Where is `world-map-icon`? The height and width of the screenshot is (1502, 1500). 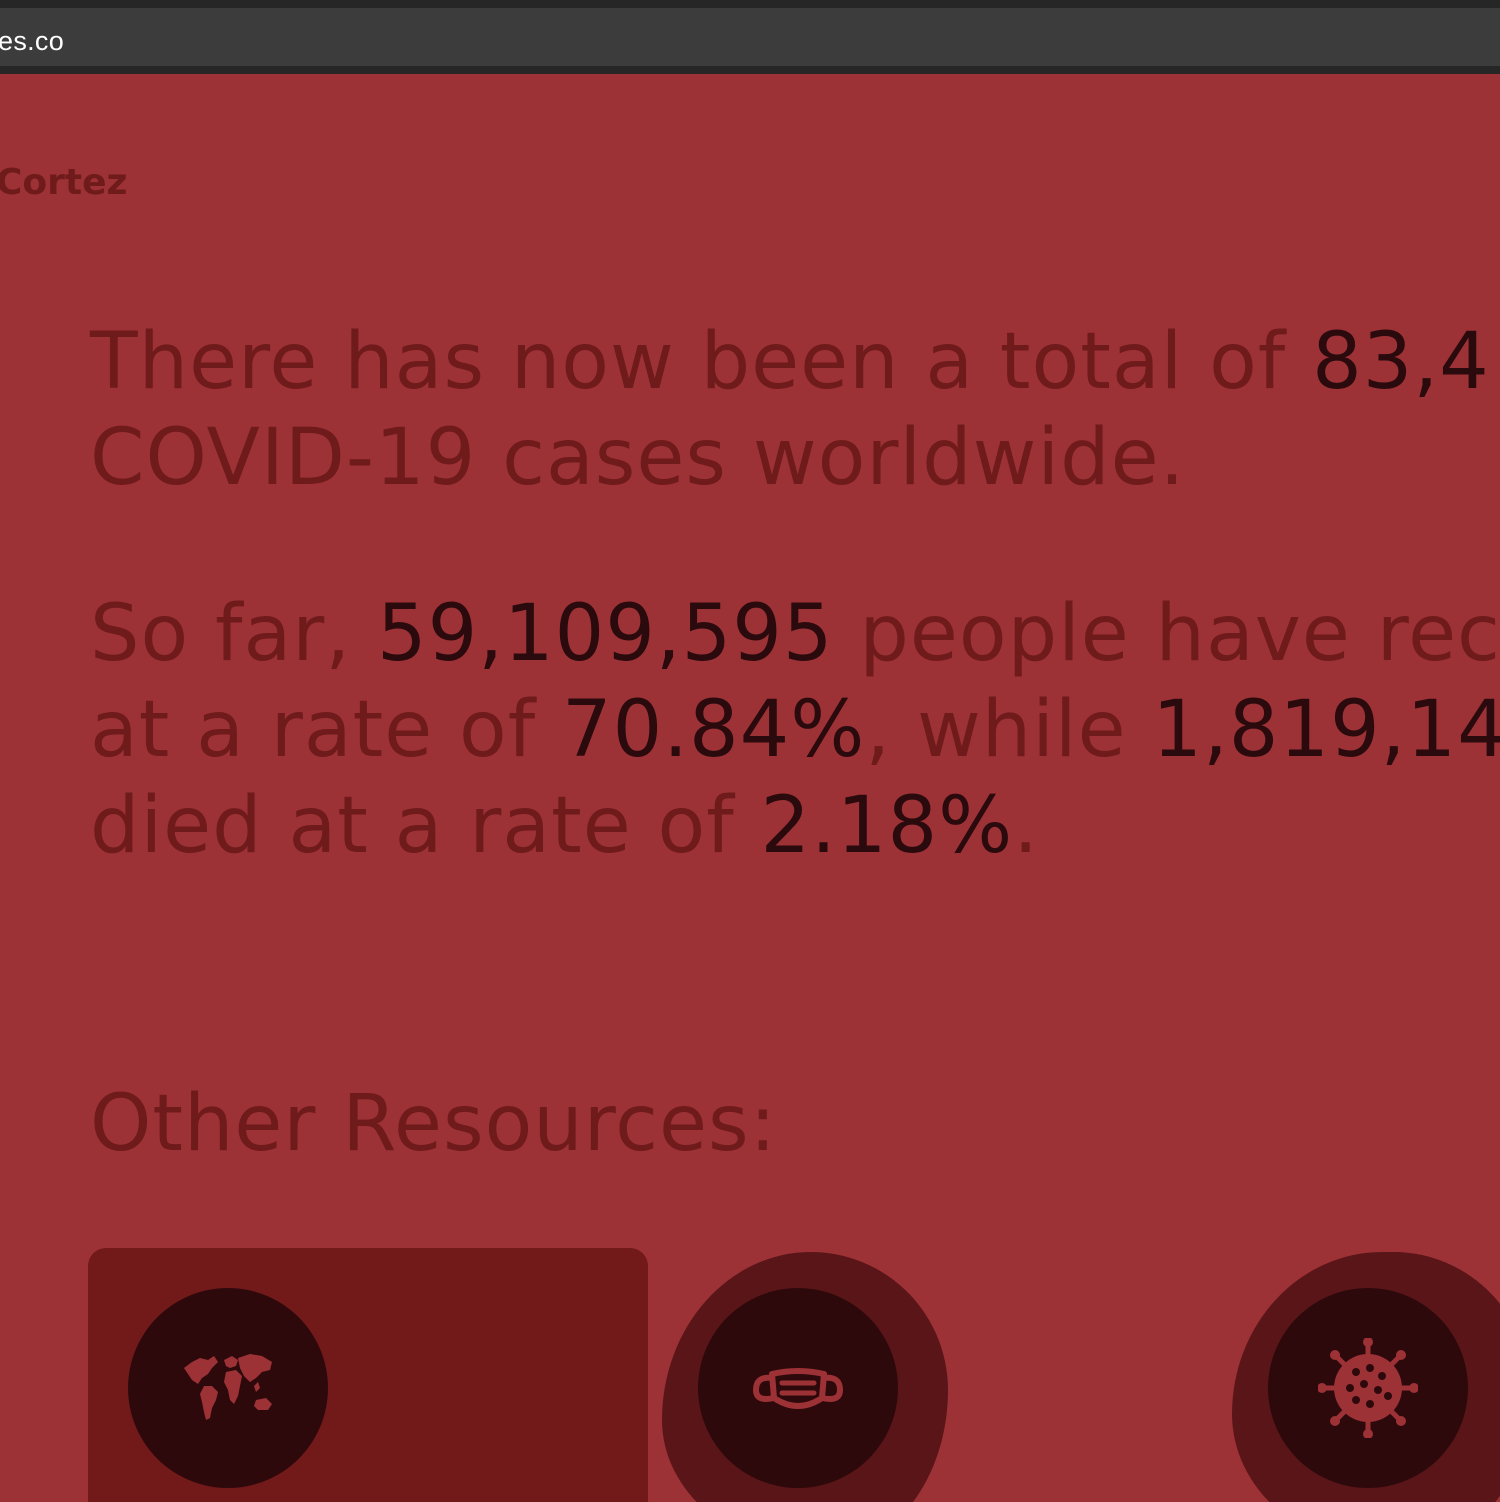
world-map-icon is located at coordinates (228, 1387).